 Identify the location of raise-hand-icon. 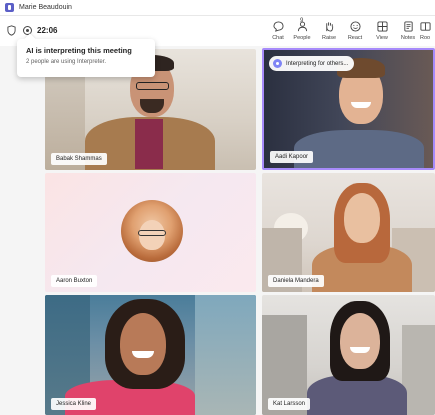
(329, 27).